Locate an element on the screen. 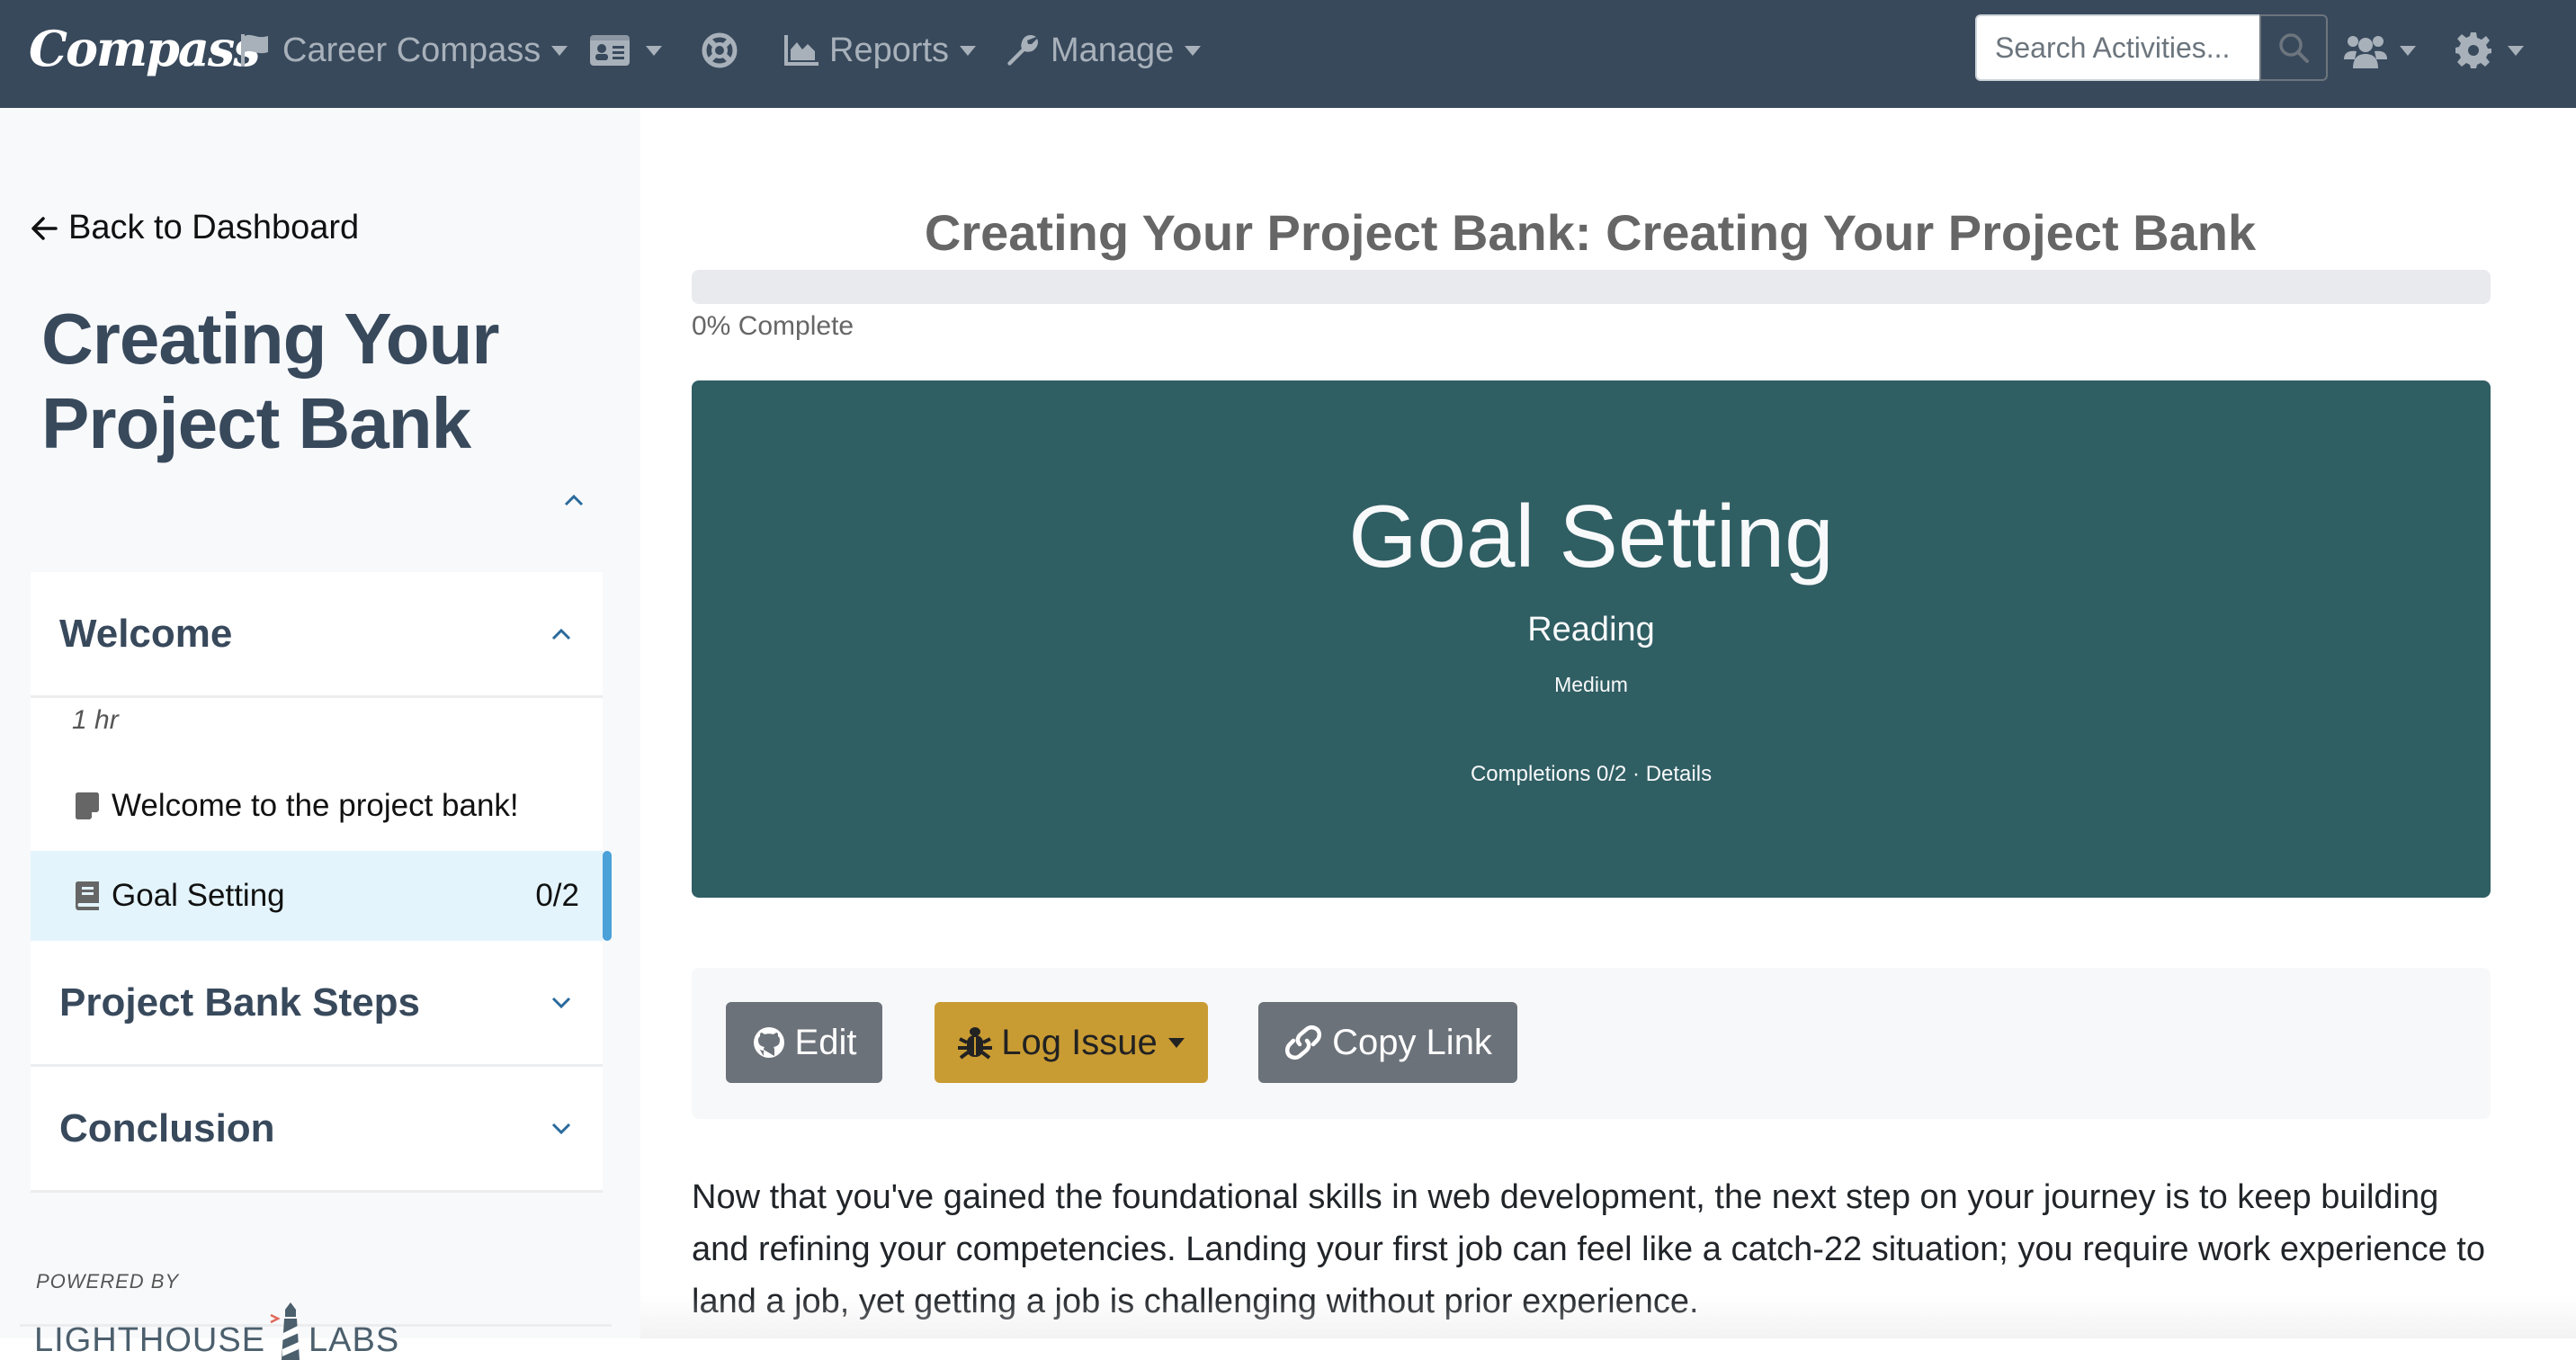 This screenshot has width=2576, height=1360. wrench-icon is located at coordinates (1022, 50).